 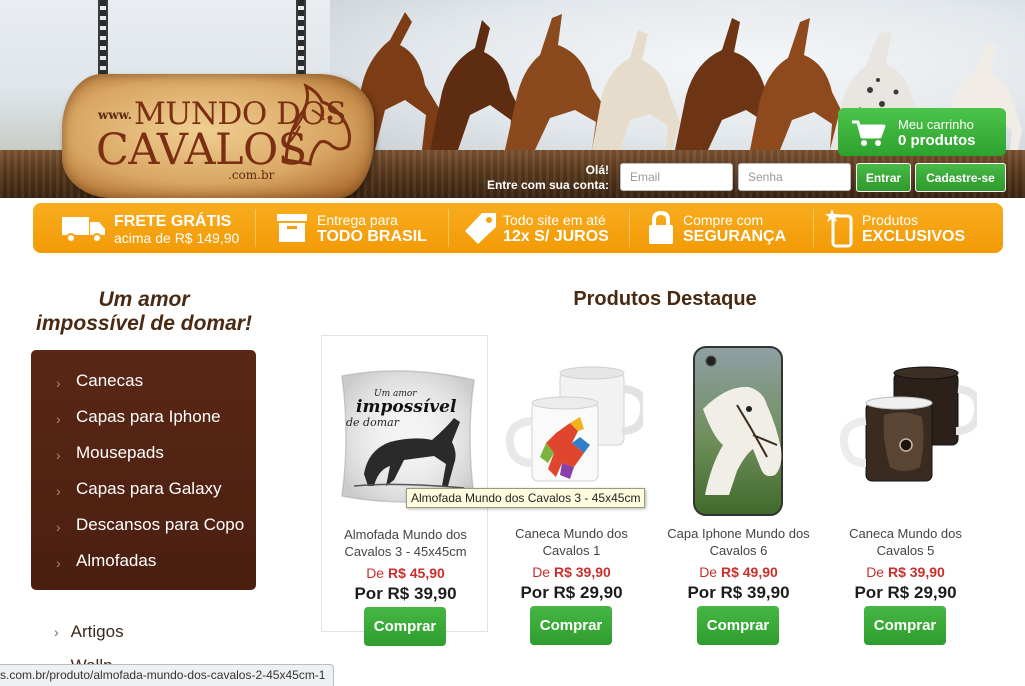 I want to click on benefit-exclusive: Produtos EXCLUSIVOS, so click(x=908, y=228).